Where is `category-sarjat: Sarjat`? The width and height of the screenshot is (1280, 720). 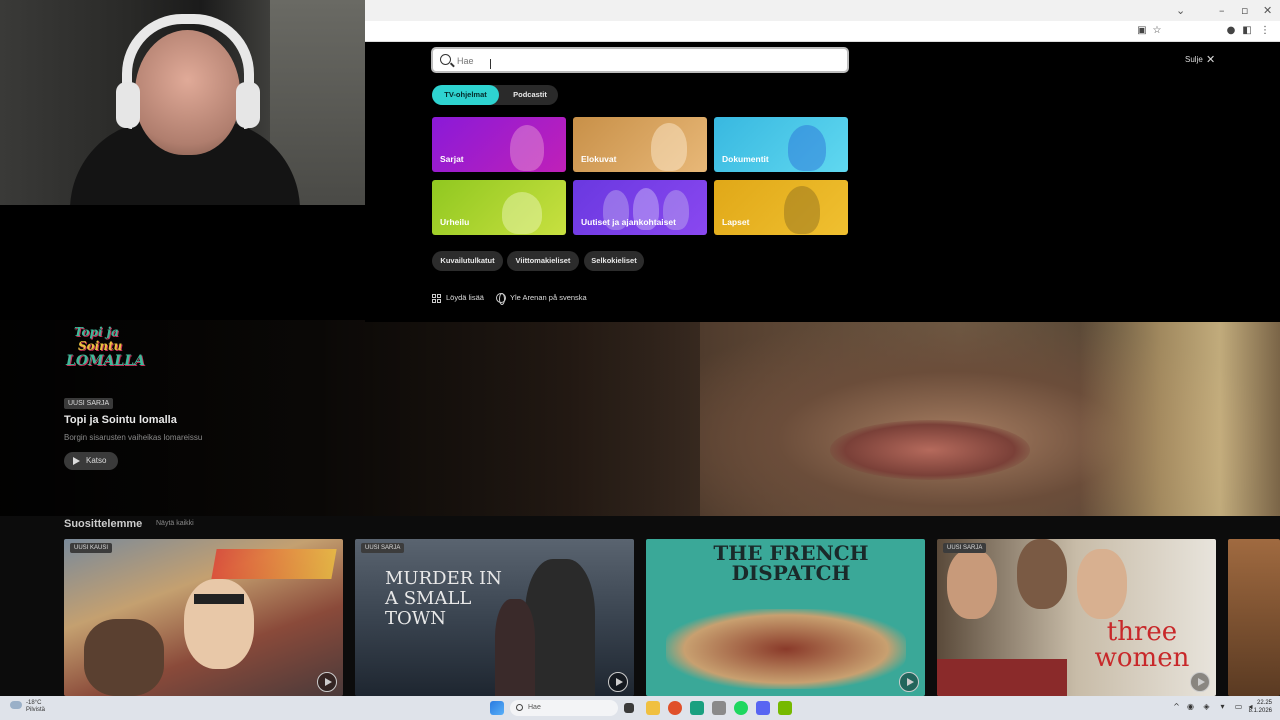 category-sarjat: Sarjat is located at coordinates (499, 144).